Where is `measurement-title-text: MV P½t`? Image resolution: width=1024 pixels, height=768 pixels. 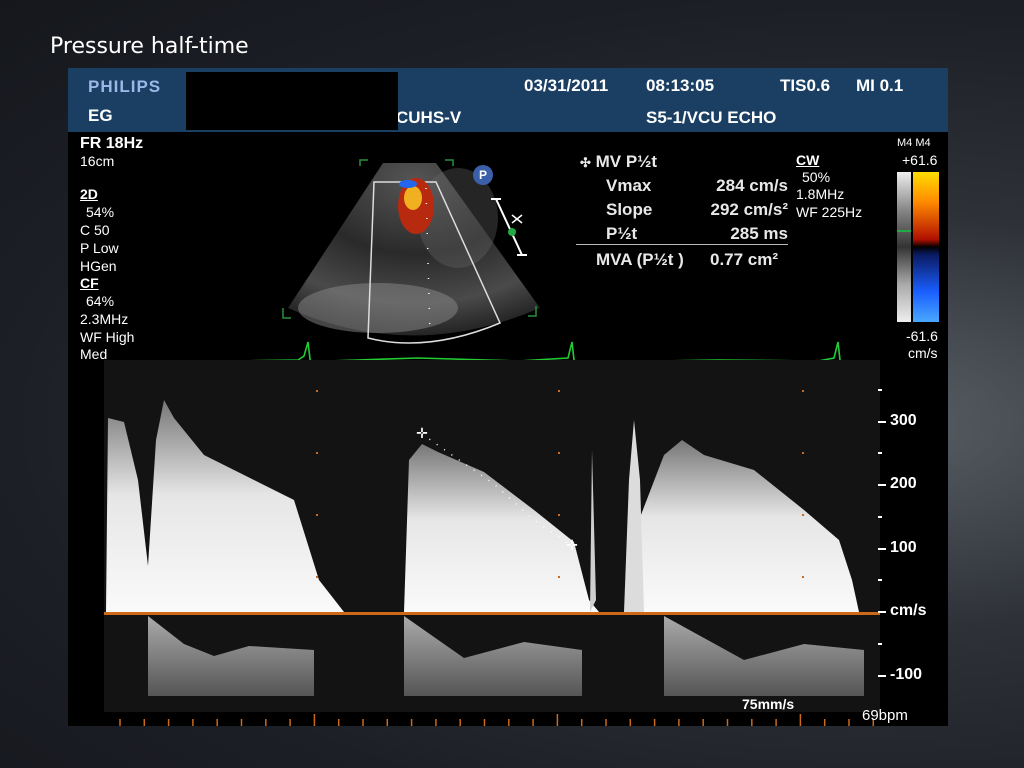 measurement-title-text: MV P½t is located at coordinates (626, 161).